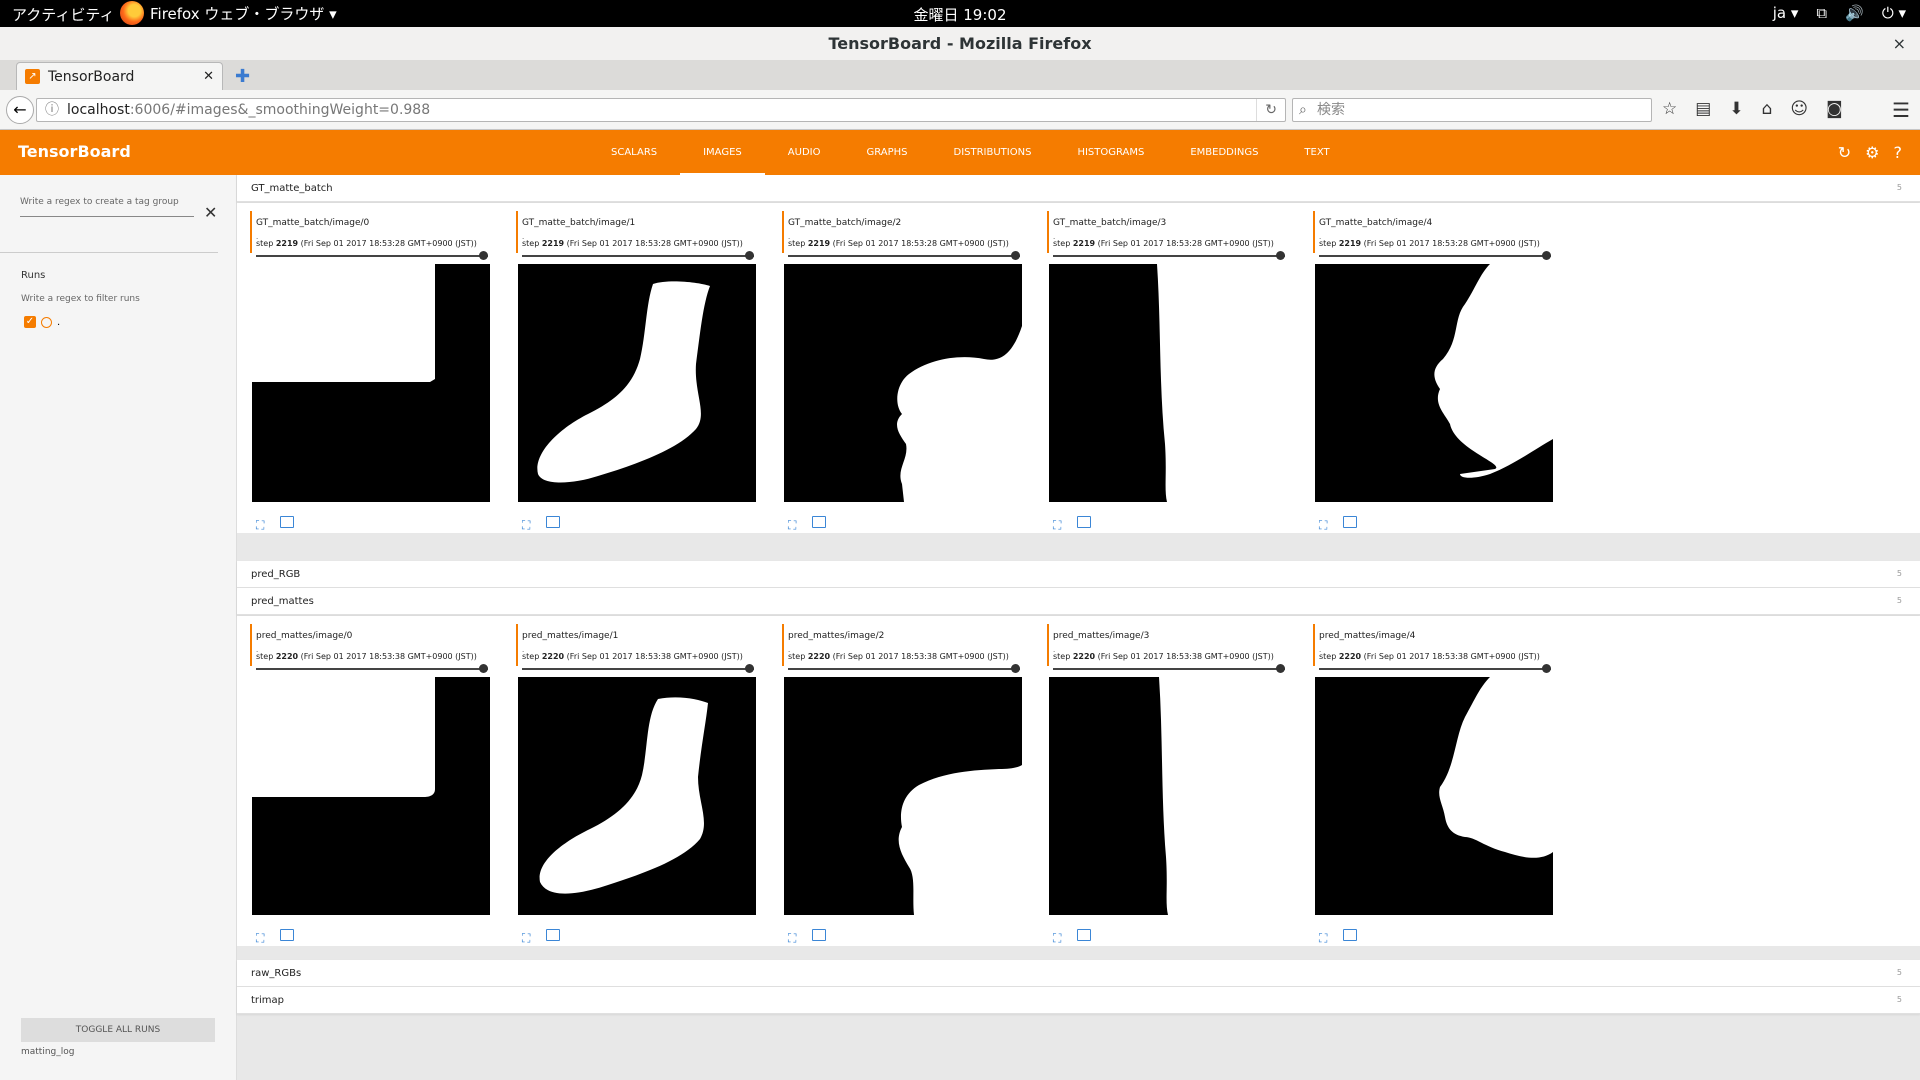 The image size is (1920, 1080). I want to click on step-value: 2219, so click(1084, 243).